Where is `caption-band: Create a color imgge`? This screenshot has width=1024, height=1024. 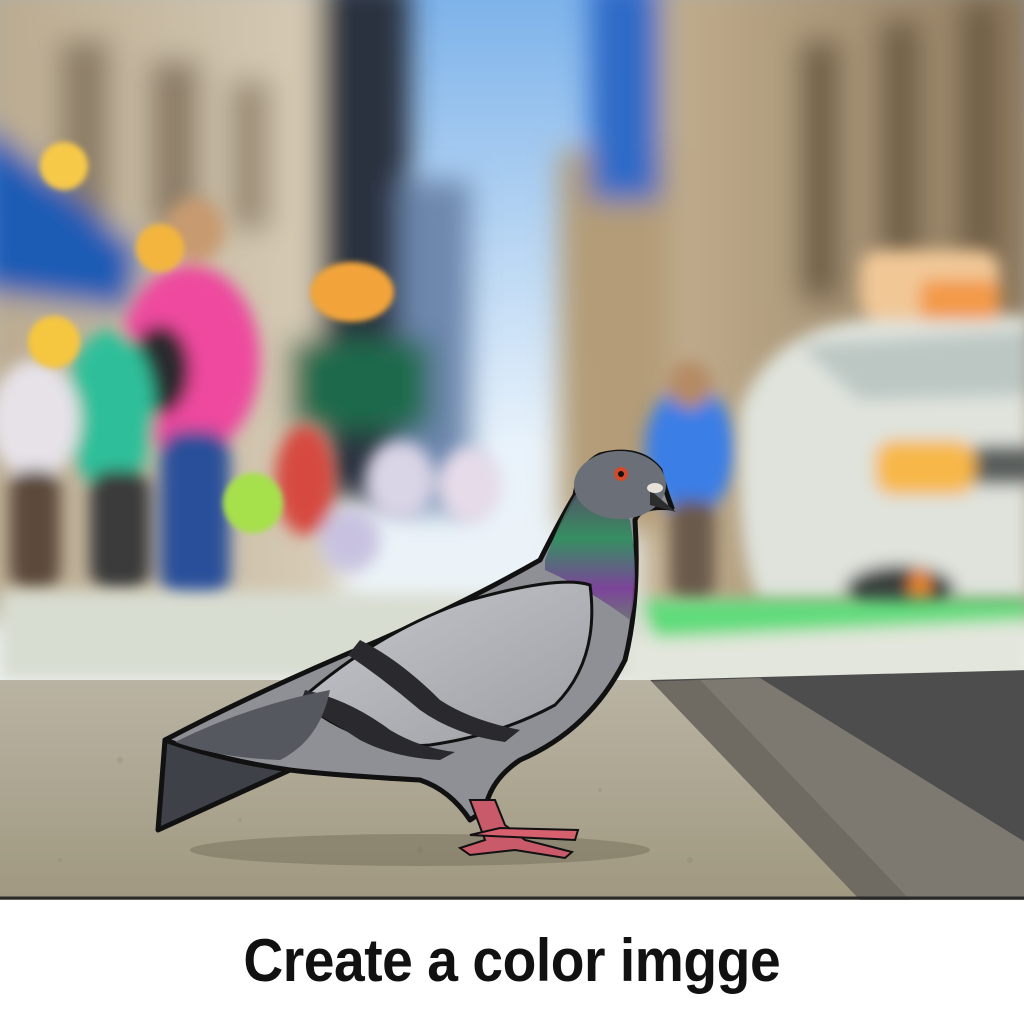 caption-band: Create a color imgge is located at coordinates (512, 962).